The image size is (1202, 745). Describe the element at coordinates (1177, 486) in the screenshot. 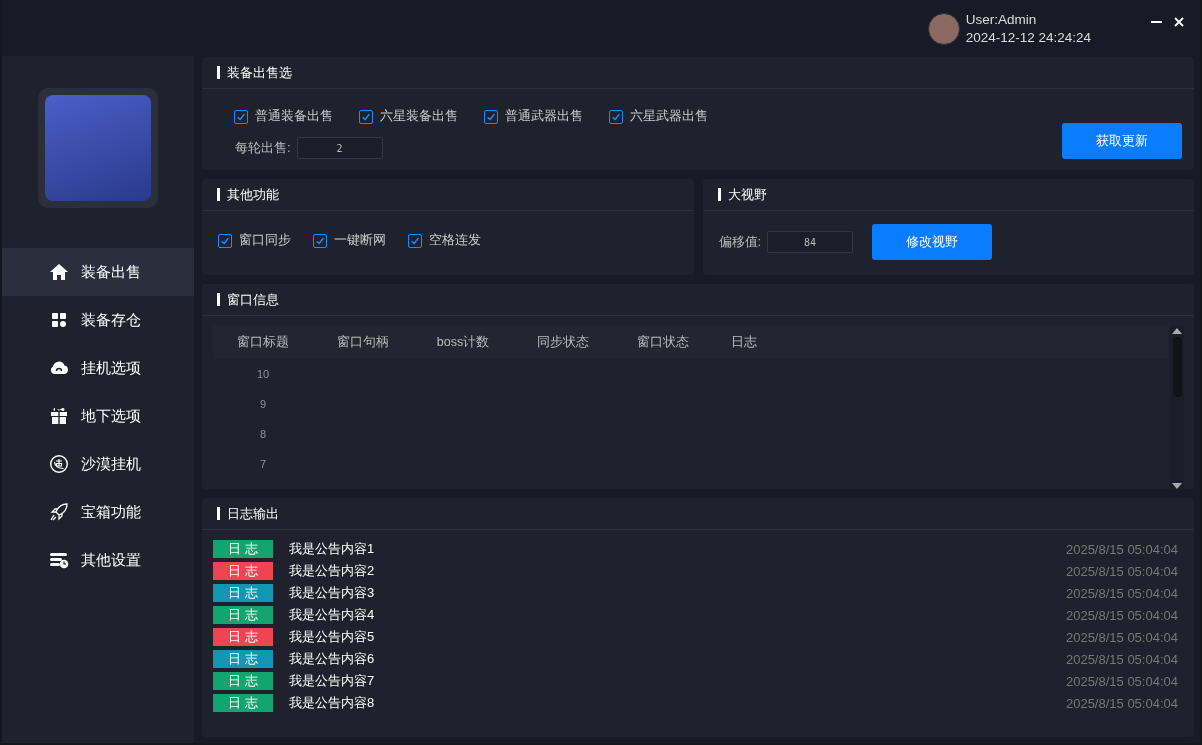

I see `scroll-down-icon` at that location.